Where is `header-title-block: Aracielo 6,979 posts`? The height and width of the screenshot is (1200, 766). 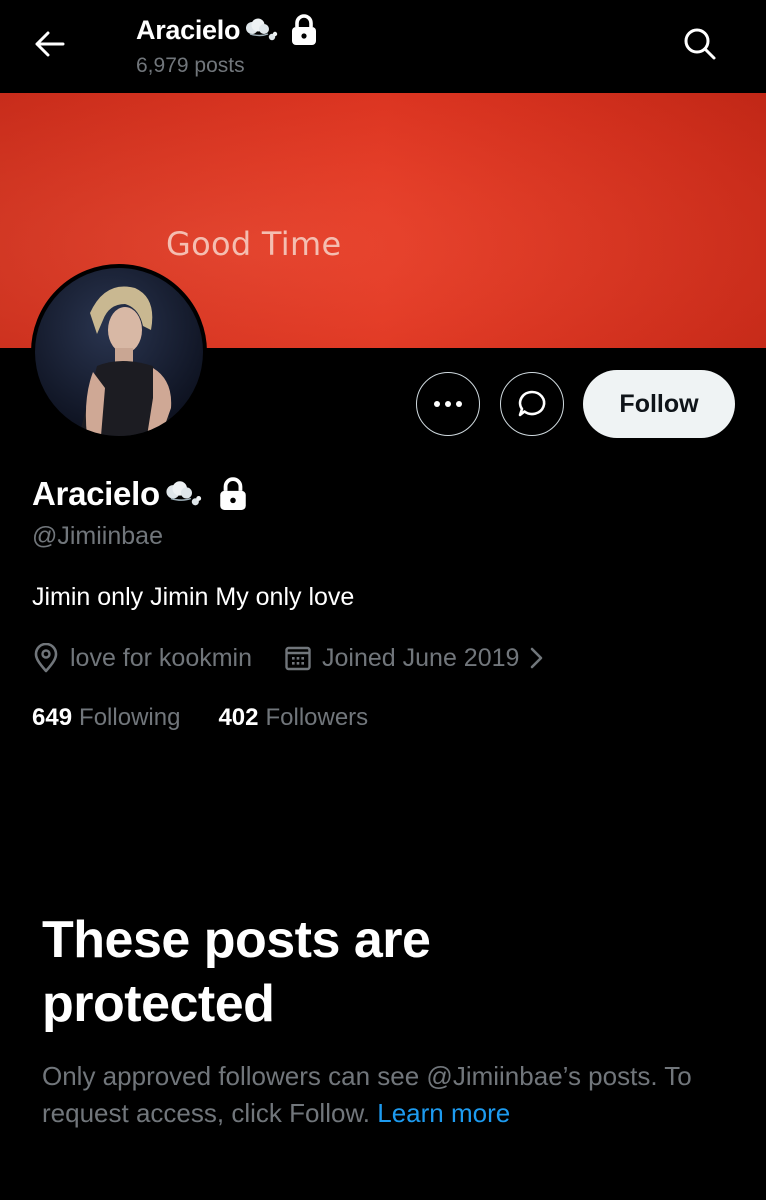
header-title-block: Aracielo 6,979 posts is located at coordinates (227, 44).